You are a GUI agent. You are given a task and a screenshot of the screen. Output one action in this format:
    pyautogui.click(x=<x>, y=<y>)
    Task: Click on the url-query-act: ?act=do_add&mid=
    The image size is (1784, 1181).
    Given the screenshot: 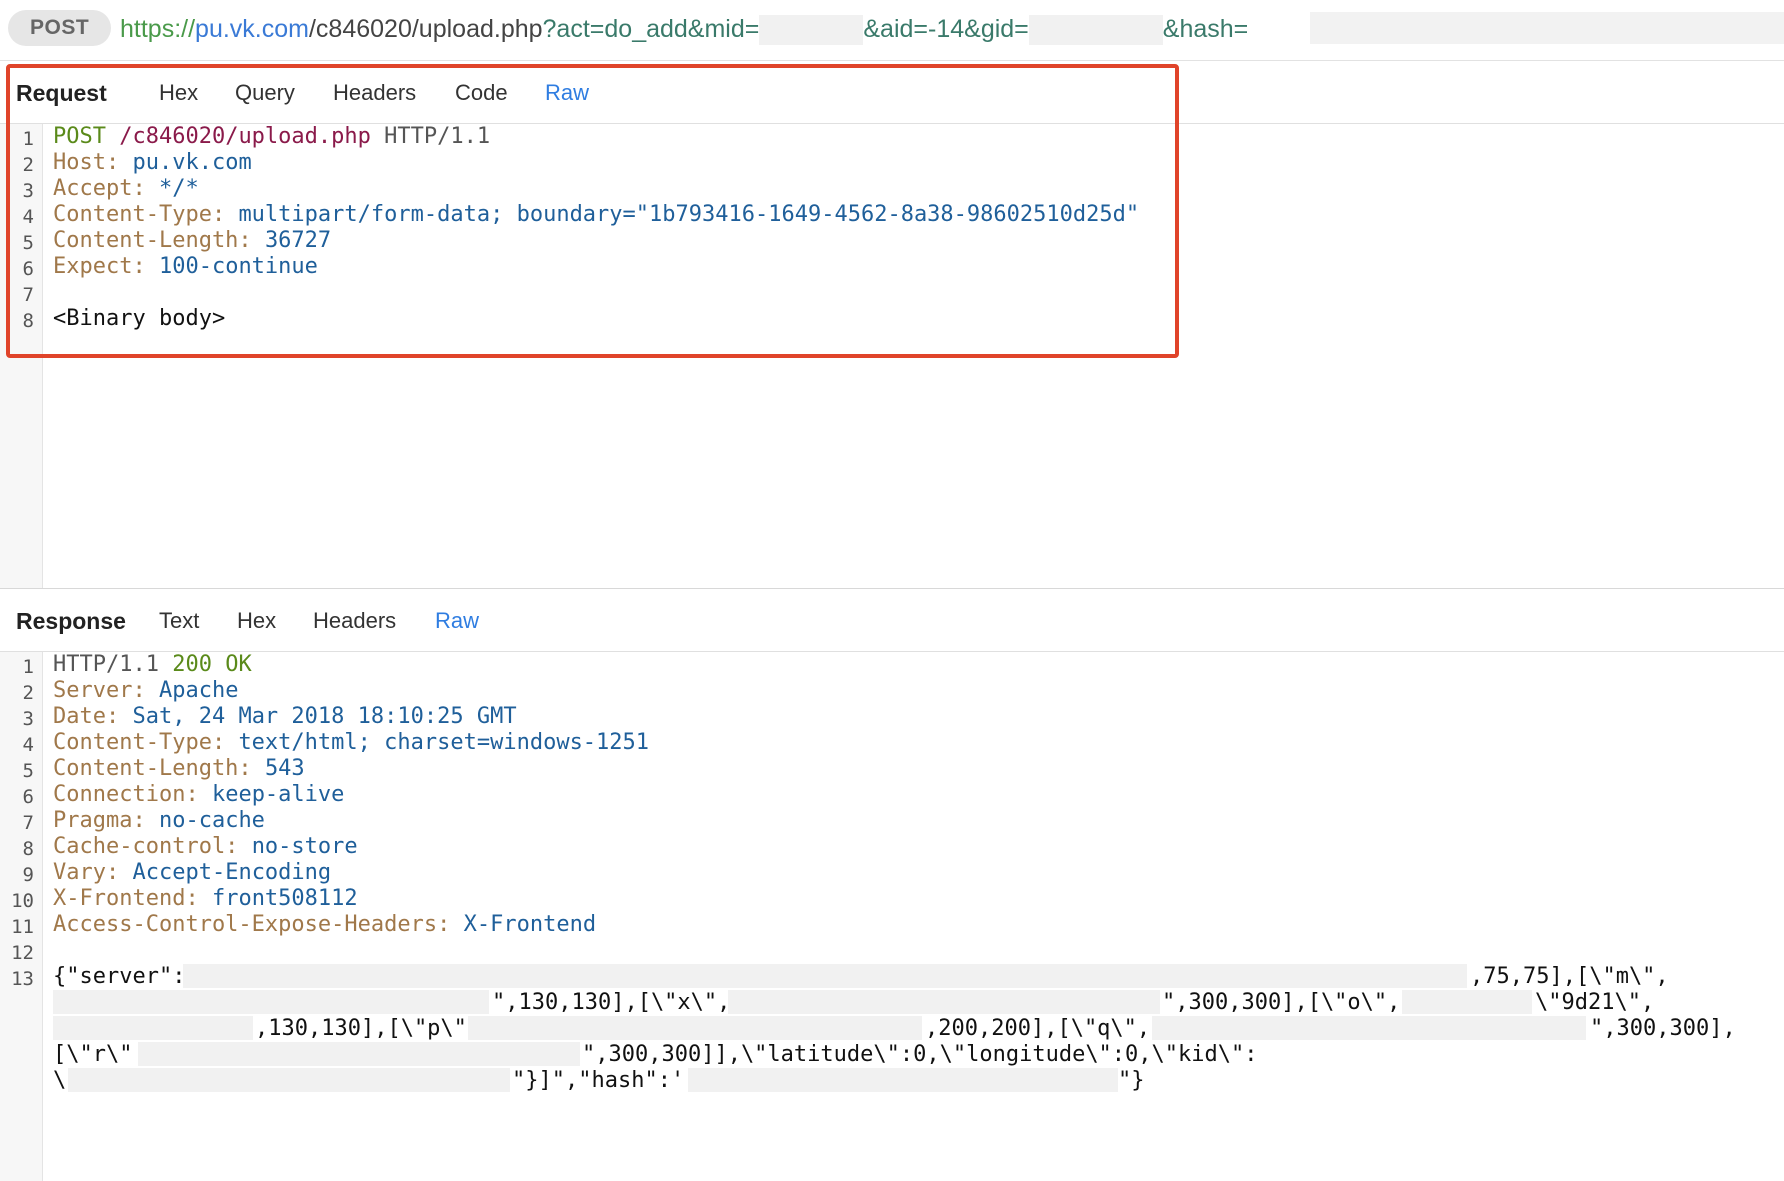 What is the action you would take?
    pyautogui.click(x=651, y=29)
    